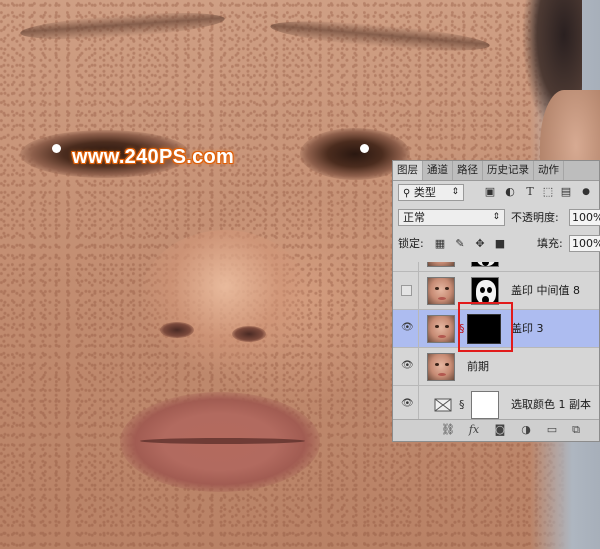 Image resolution: width=600 pixels, height=549 pixels. I want to click on nose, so click(225, 300).